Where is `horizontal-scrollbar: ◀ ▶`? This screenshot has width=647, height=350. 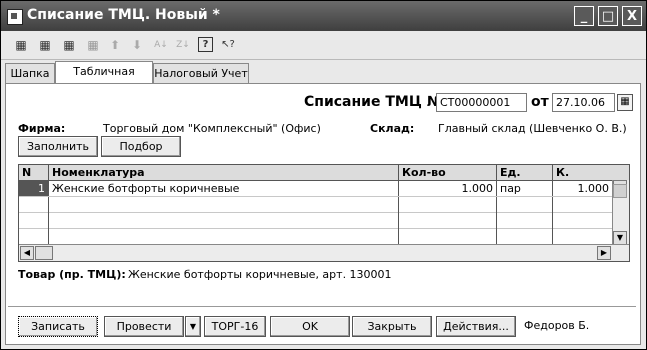 horizontal-scrollbar: ◀ ▶ is located at coordinates (324, 252).